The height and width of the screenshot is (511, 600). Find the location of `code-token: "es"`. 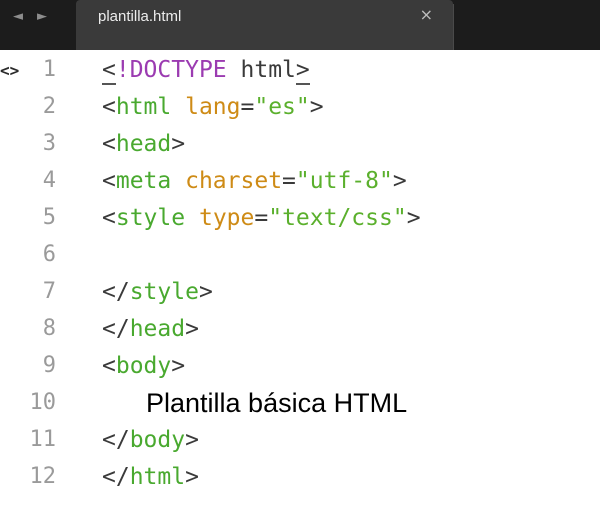

code-token: "es" is located at coordinates (282, 107).